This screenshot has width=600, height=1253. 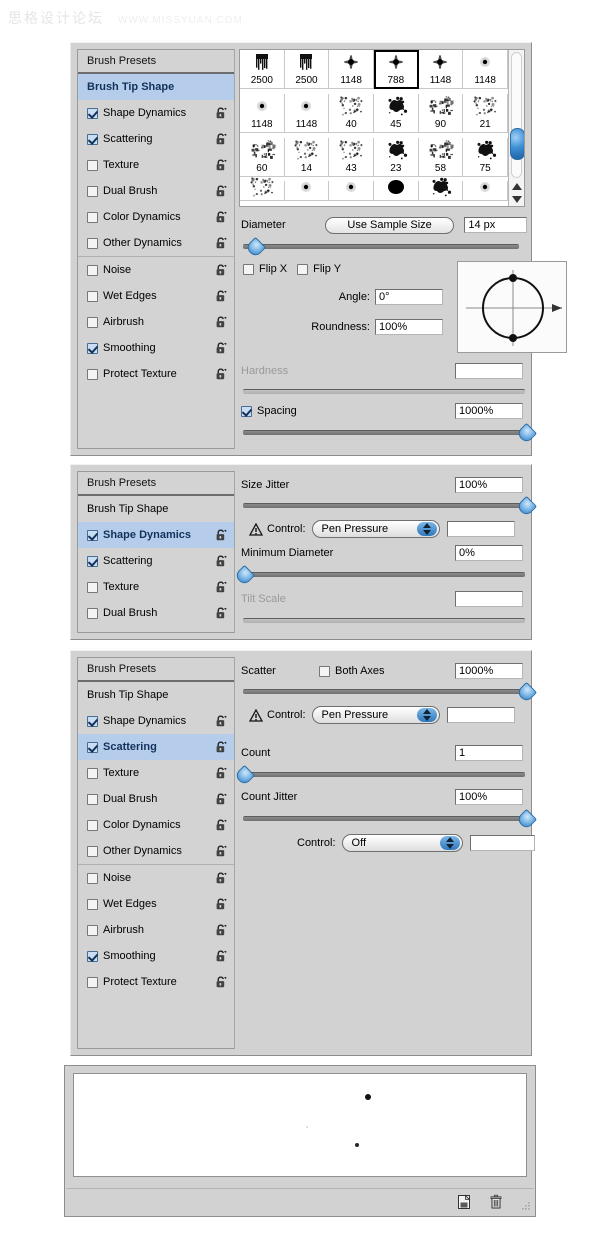 I want to click on scroll-up-arrow-icon, so click(x=517, y=186).